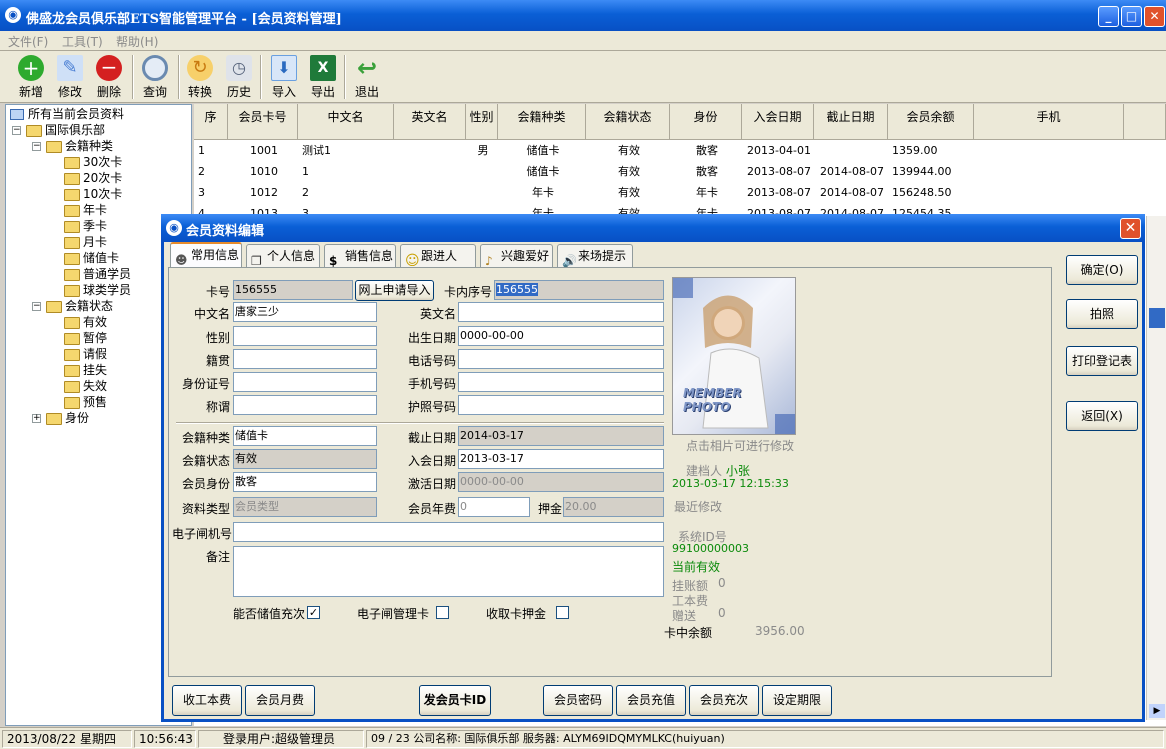 This screenshot has height=749, width=1166. I want to click on tab-common-info: ☻ 常用信息, so click(206, 254).